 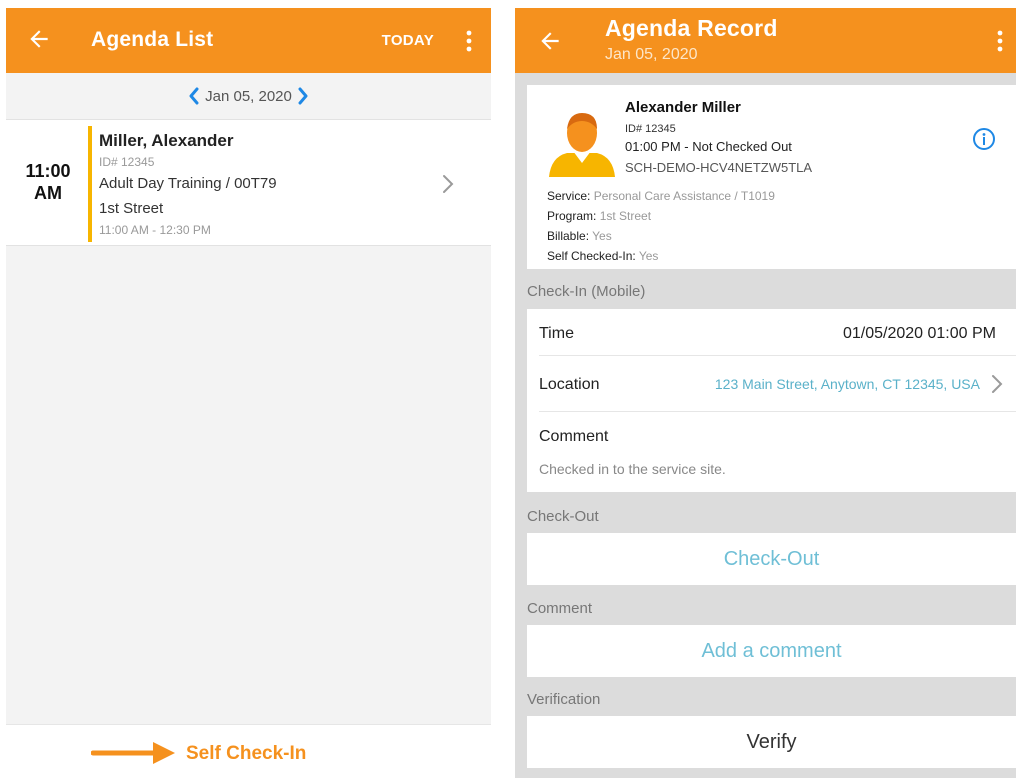 What do you see at coordinates (586, 291) in the screenshot?
I see `check-in-section-label: Check-In (Mobile)` at bounding box center [586, 291].